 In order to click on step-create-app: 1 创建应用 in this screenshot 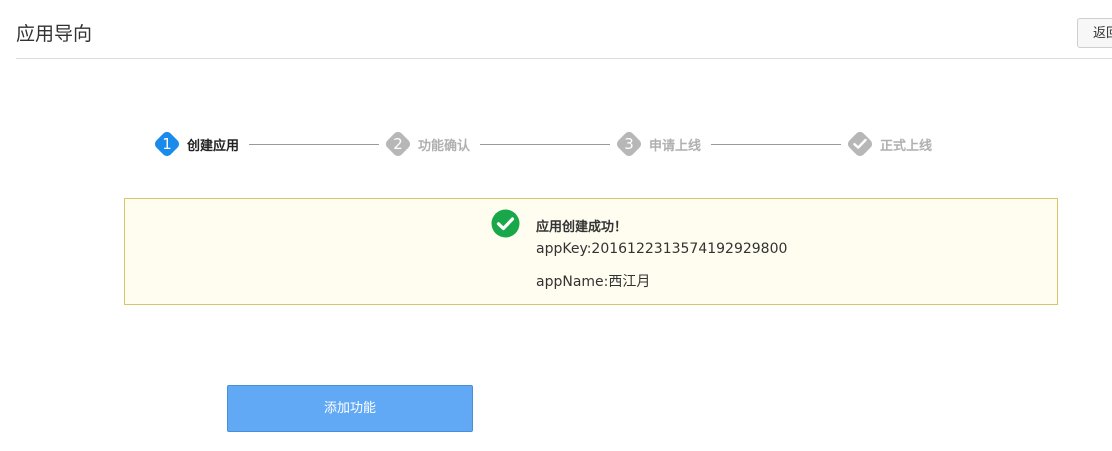, I will do `click(196, 144)`.